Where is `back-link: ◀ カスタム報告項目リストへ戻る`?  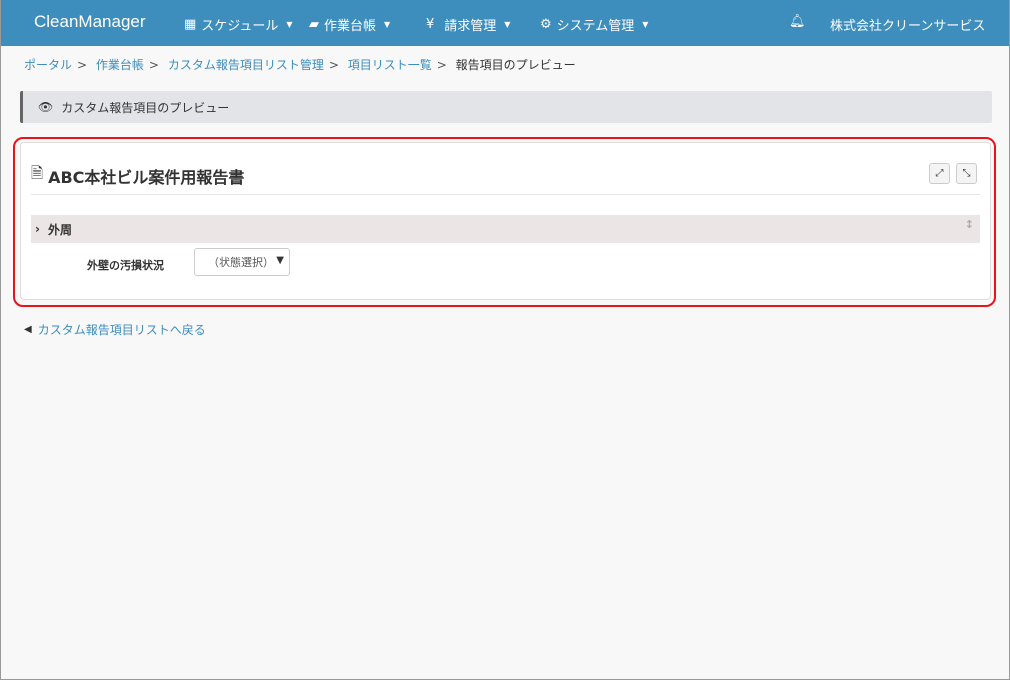
back-link: ◀ カスタム報告項目リストへ戻る is located at coordinates (115, 329).